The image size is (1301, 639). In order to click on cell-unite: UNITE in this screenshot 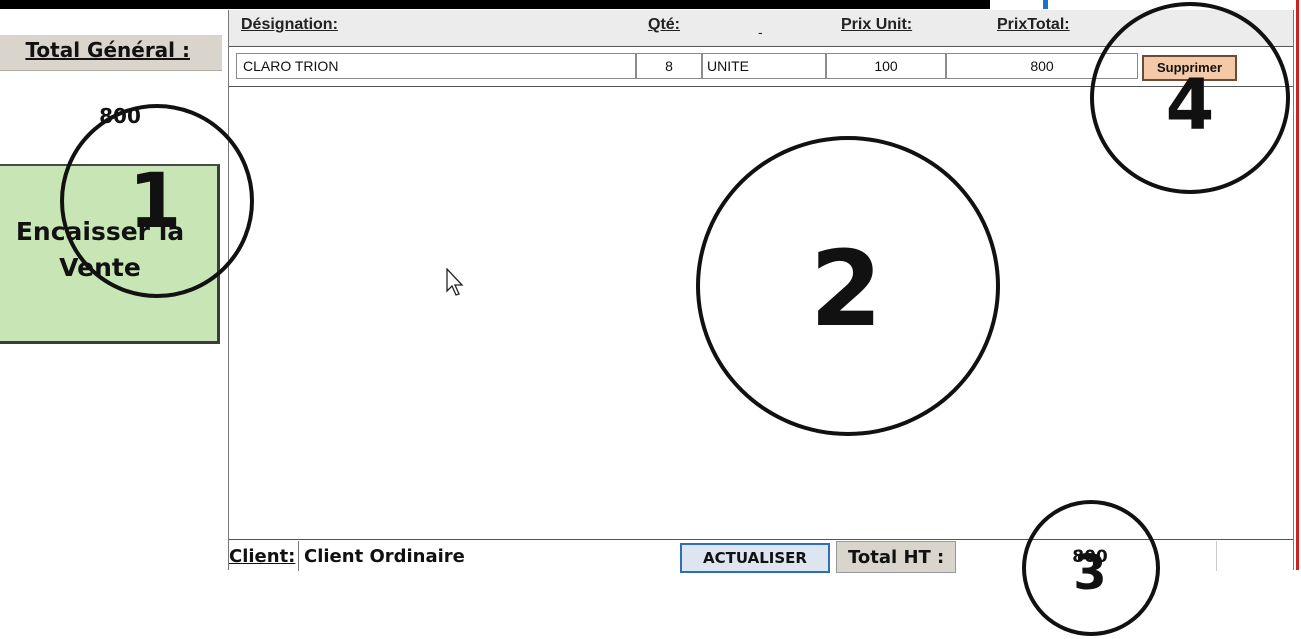, I will do `click(764, 66)`.